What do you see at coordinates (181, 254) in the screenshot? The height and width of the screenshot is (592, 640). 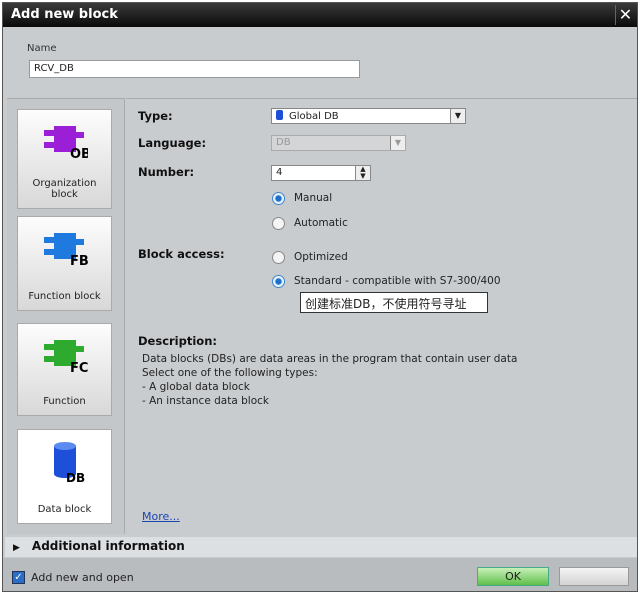 I see `block-access-label: Block access:` at bounding box center [181, 254].